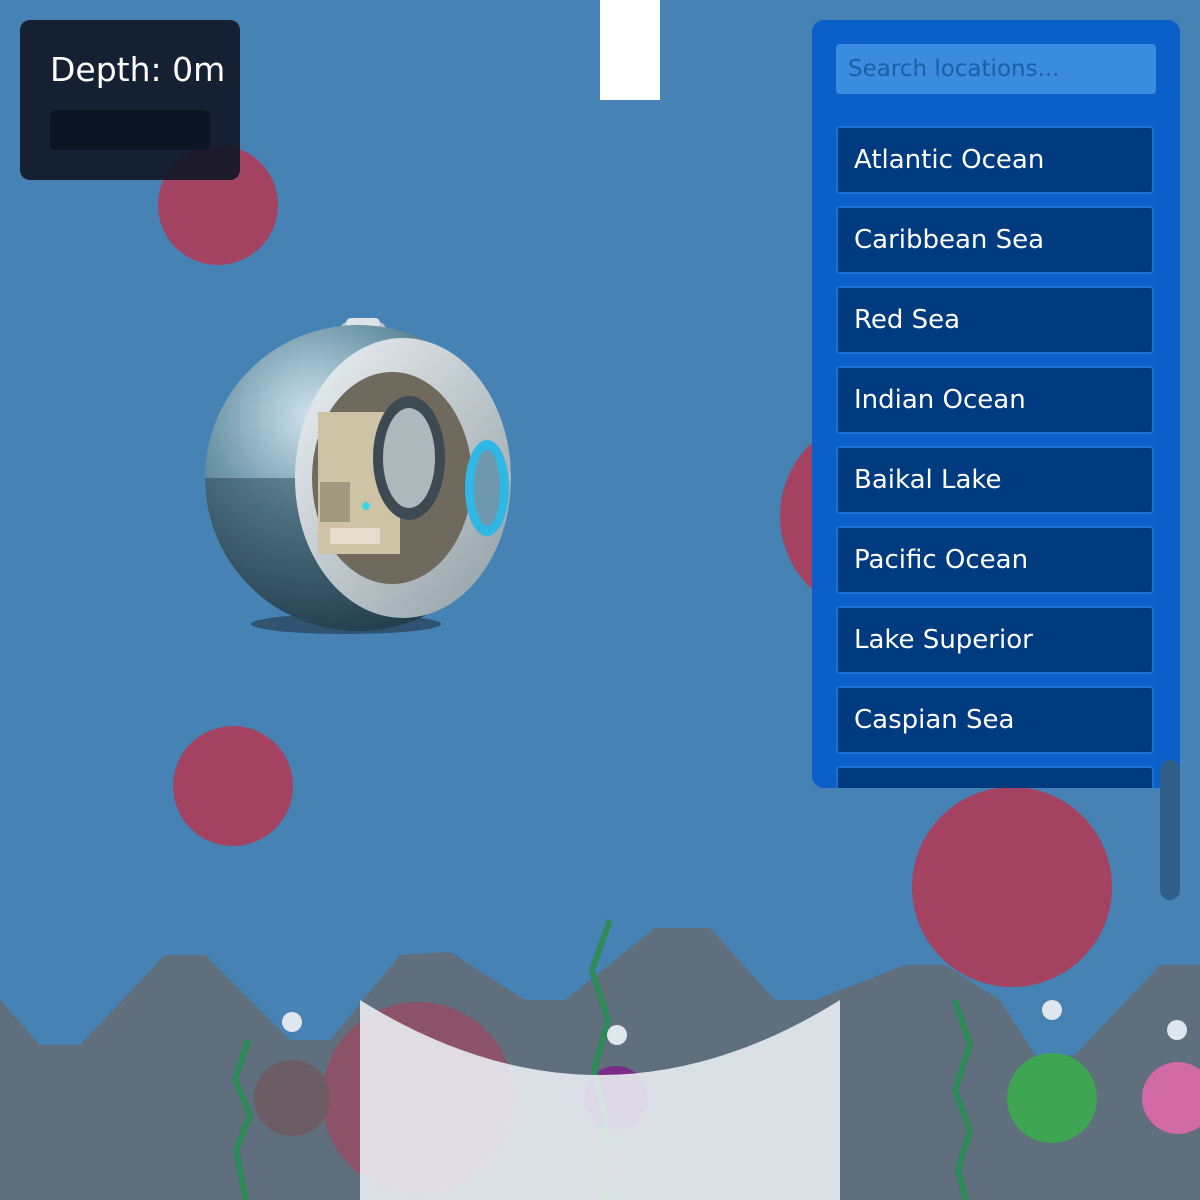  Describe the element at coordinates (1170, 830) in the screenshot. I see `panel-scrollbar` at that location.